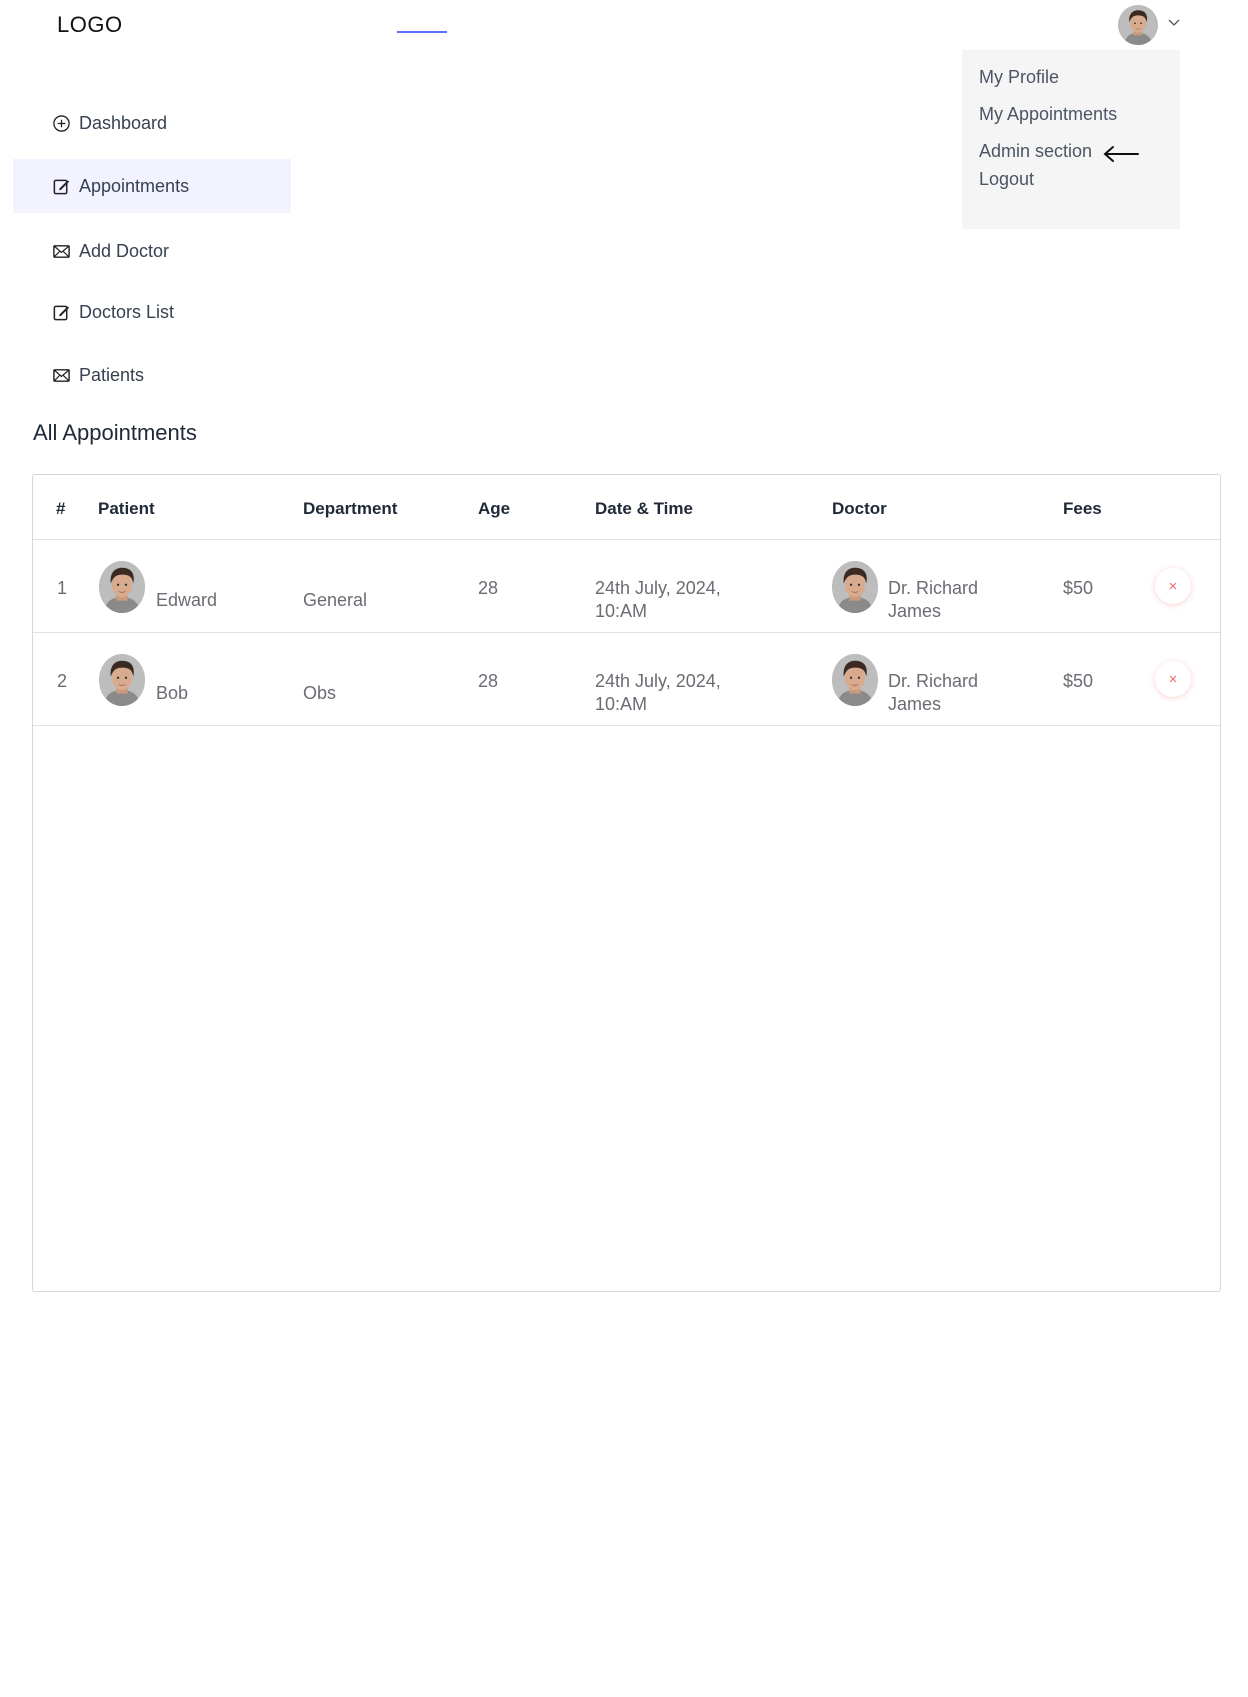  I want to click on sidebar-item-appointments: Appointments, so click(152, 186).